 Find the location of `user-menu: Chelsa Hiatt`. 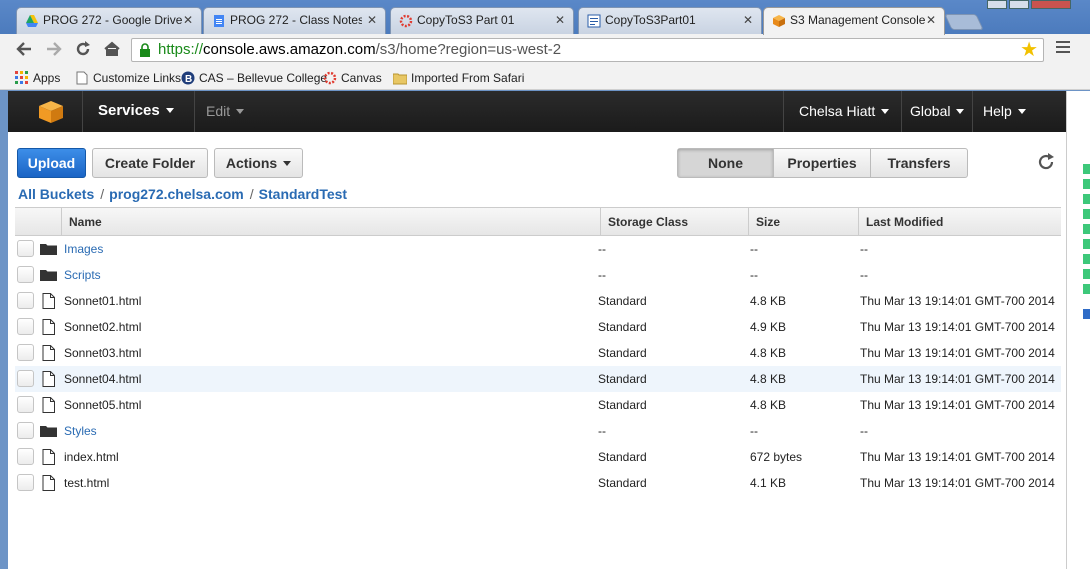

user-menu: Chelsa Hiatt is located at coordinates (844, 111).